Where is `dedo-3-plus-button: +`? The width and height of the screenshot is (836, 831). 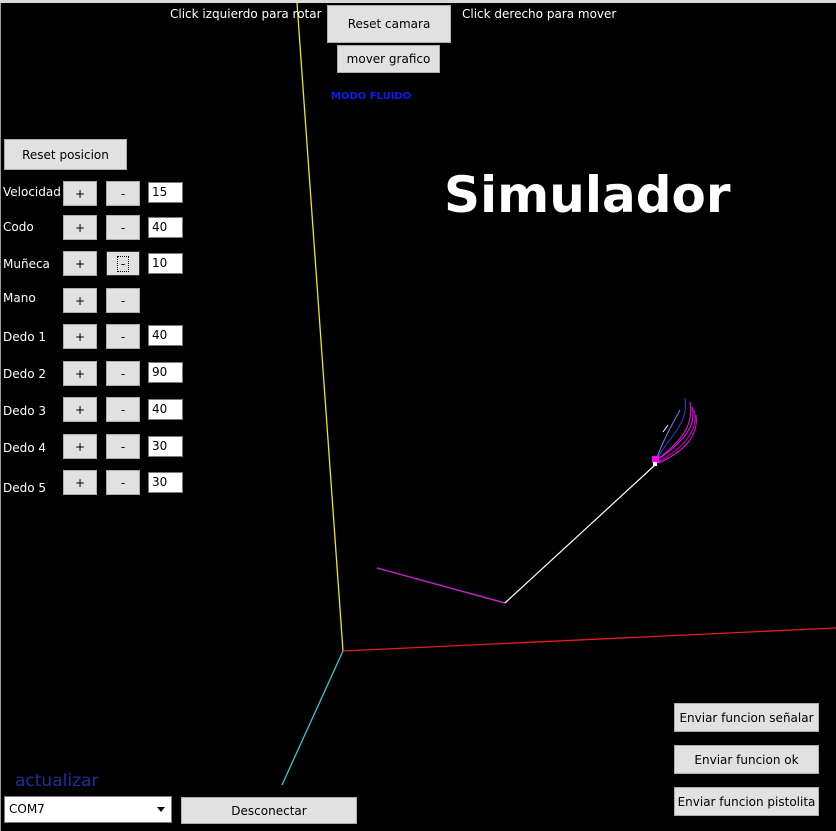
dedo-3-plus-button: + is located at coordinates (80, 409).